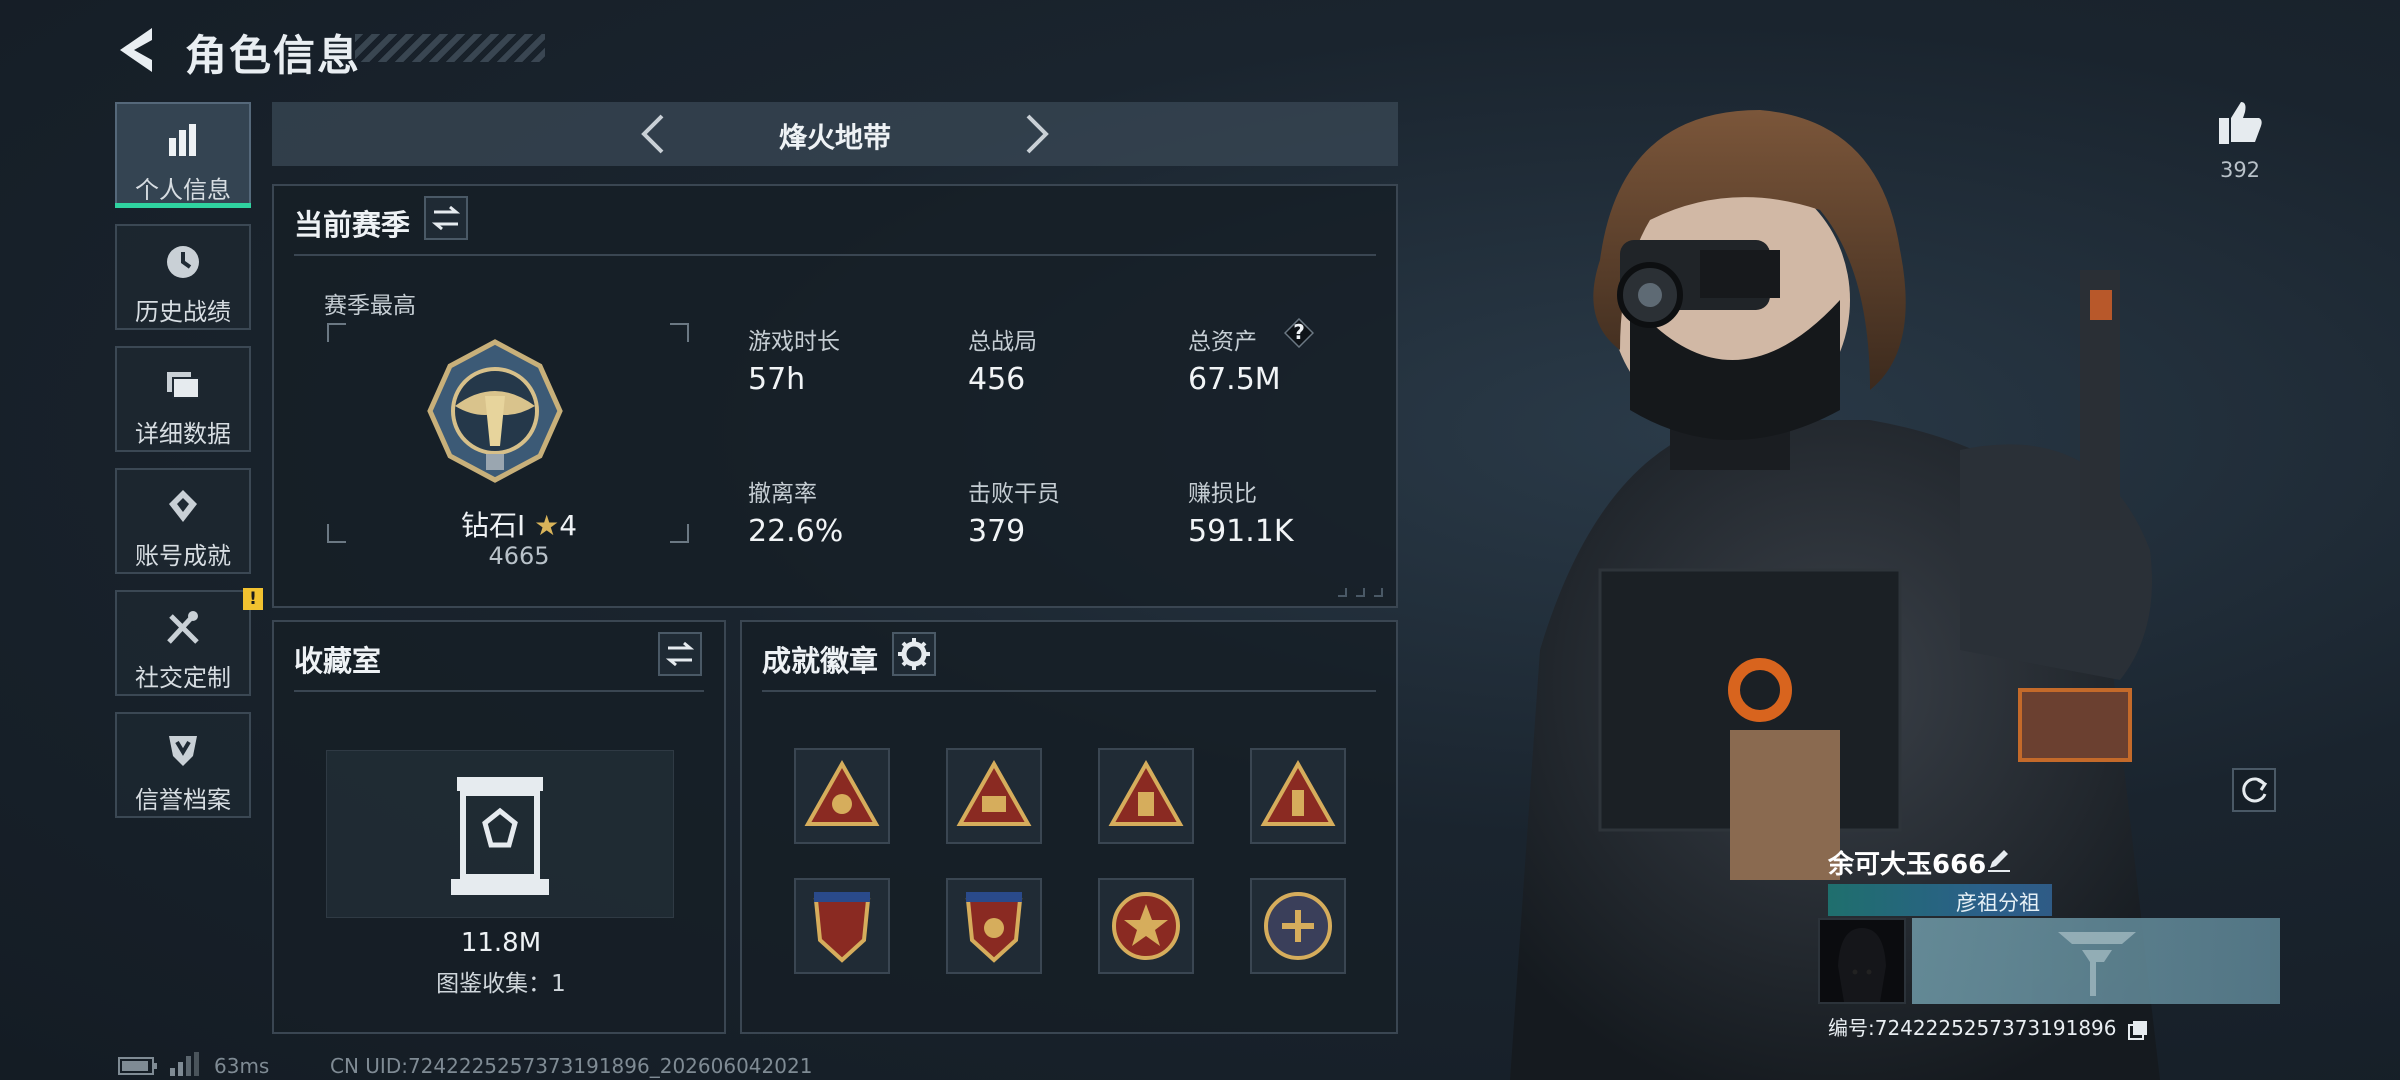  Describe the element at coordinates (547, 525) in the screenshot. I see `star-icon: ★` at that location.